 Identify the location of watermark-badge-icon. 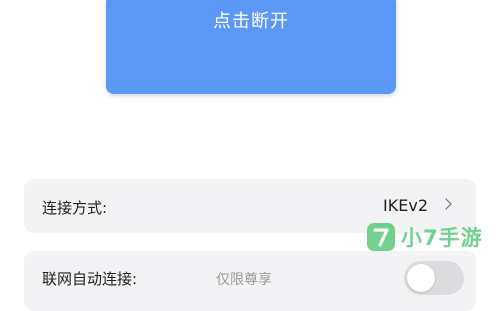
(381, 237).